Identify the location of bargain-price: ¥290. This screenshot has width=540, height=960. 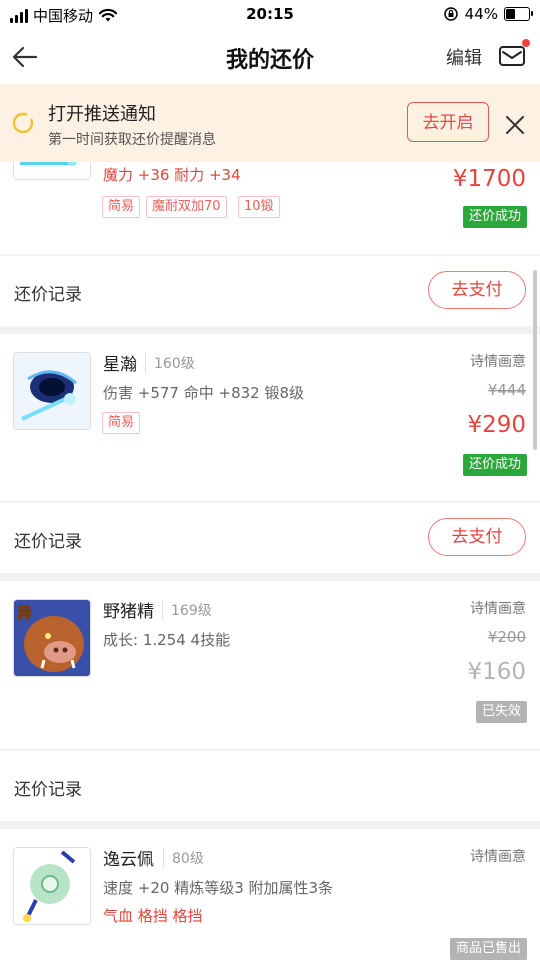
(496, 425).